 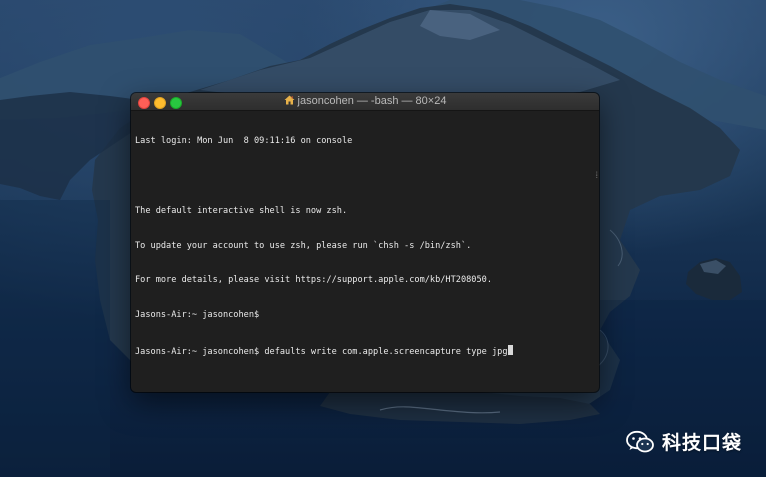 What do you see at coordinates (510, 349) in the screenshot?
I see `text-cursor` at bounding box center [510, 349].